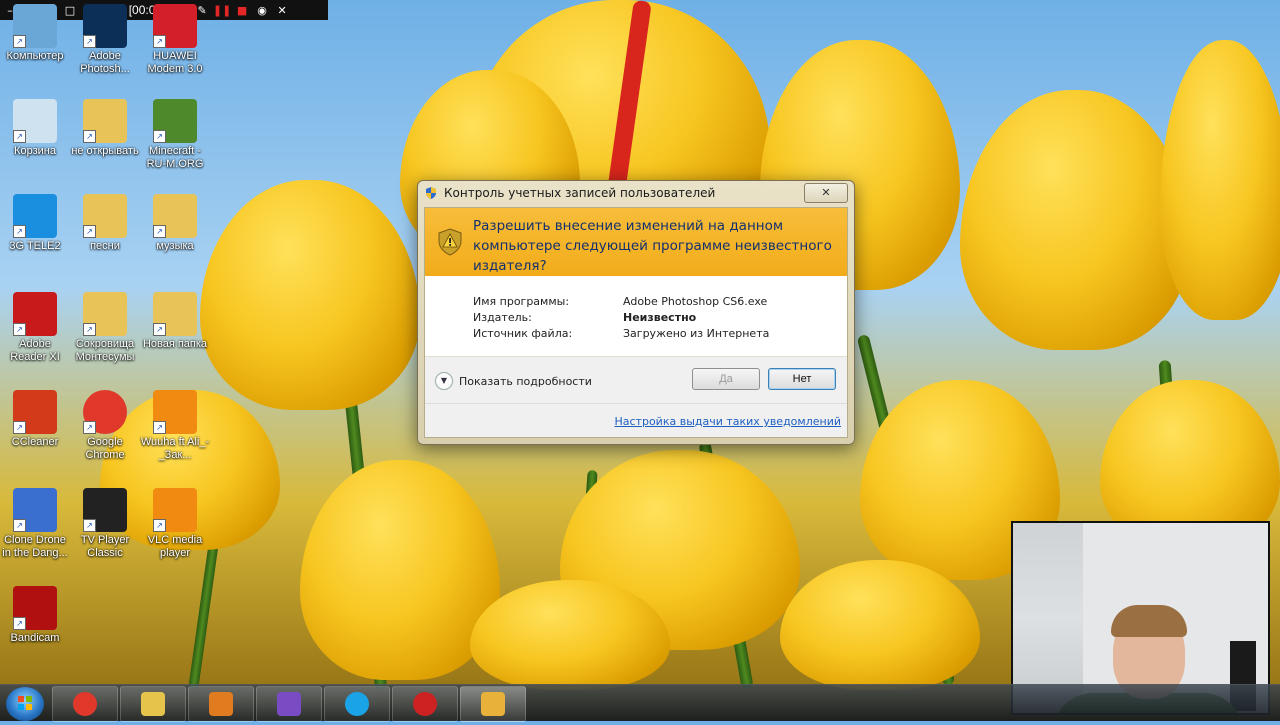 The height and width of the screenshot is (725, 1280). I want to click on desktop-icon: ↗ Новая папка, so click(175, 321).